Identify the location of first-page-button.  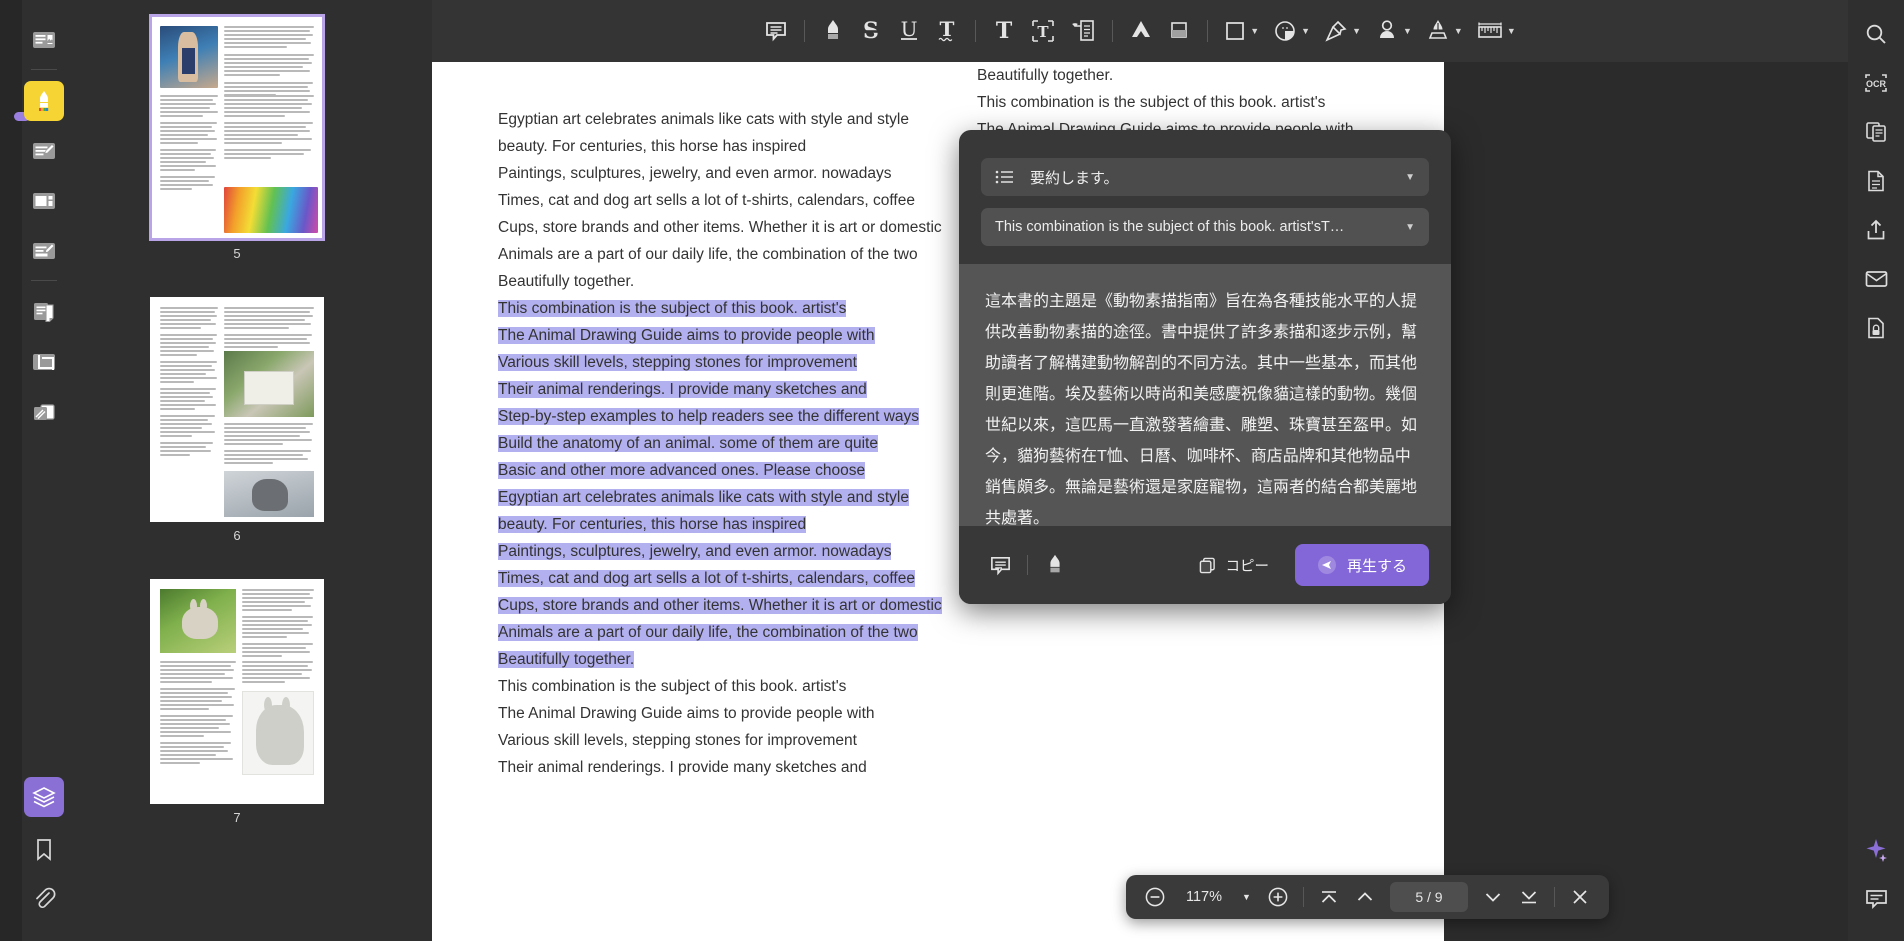
(1329, 897).